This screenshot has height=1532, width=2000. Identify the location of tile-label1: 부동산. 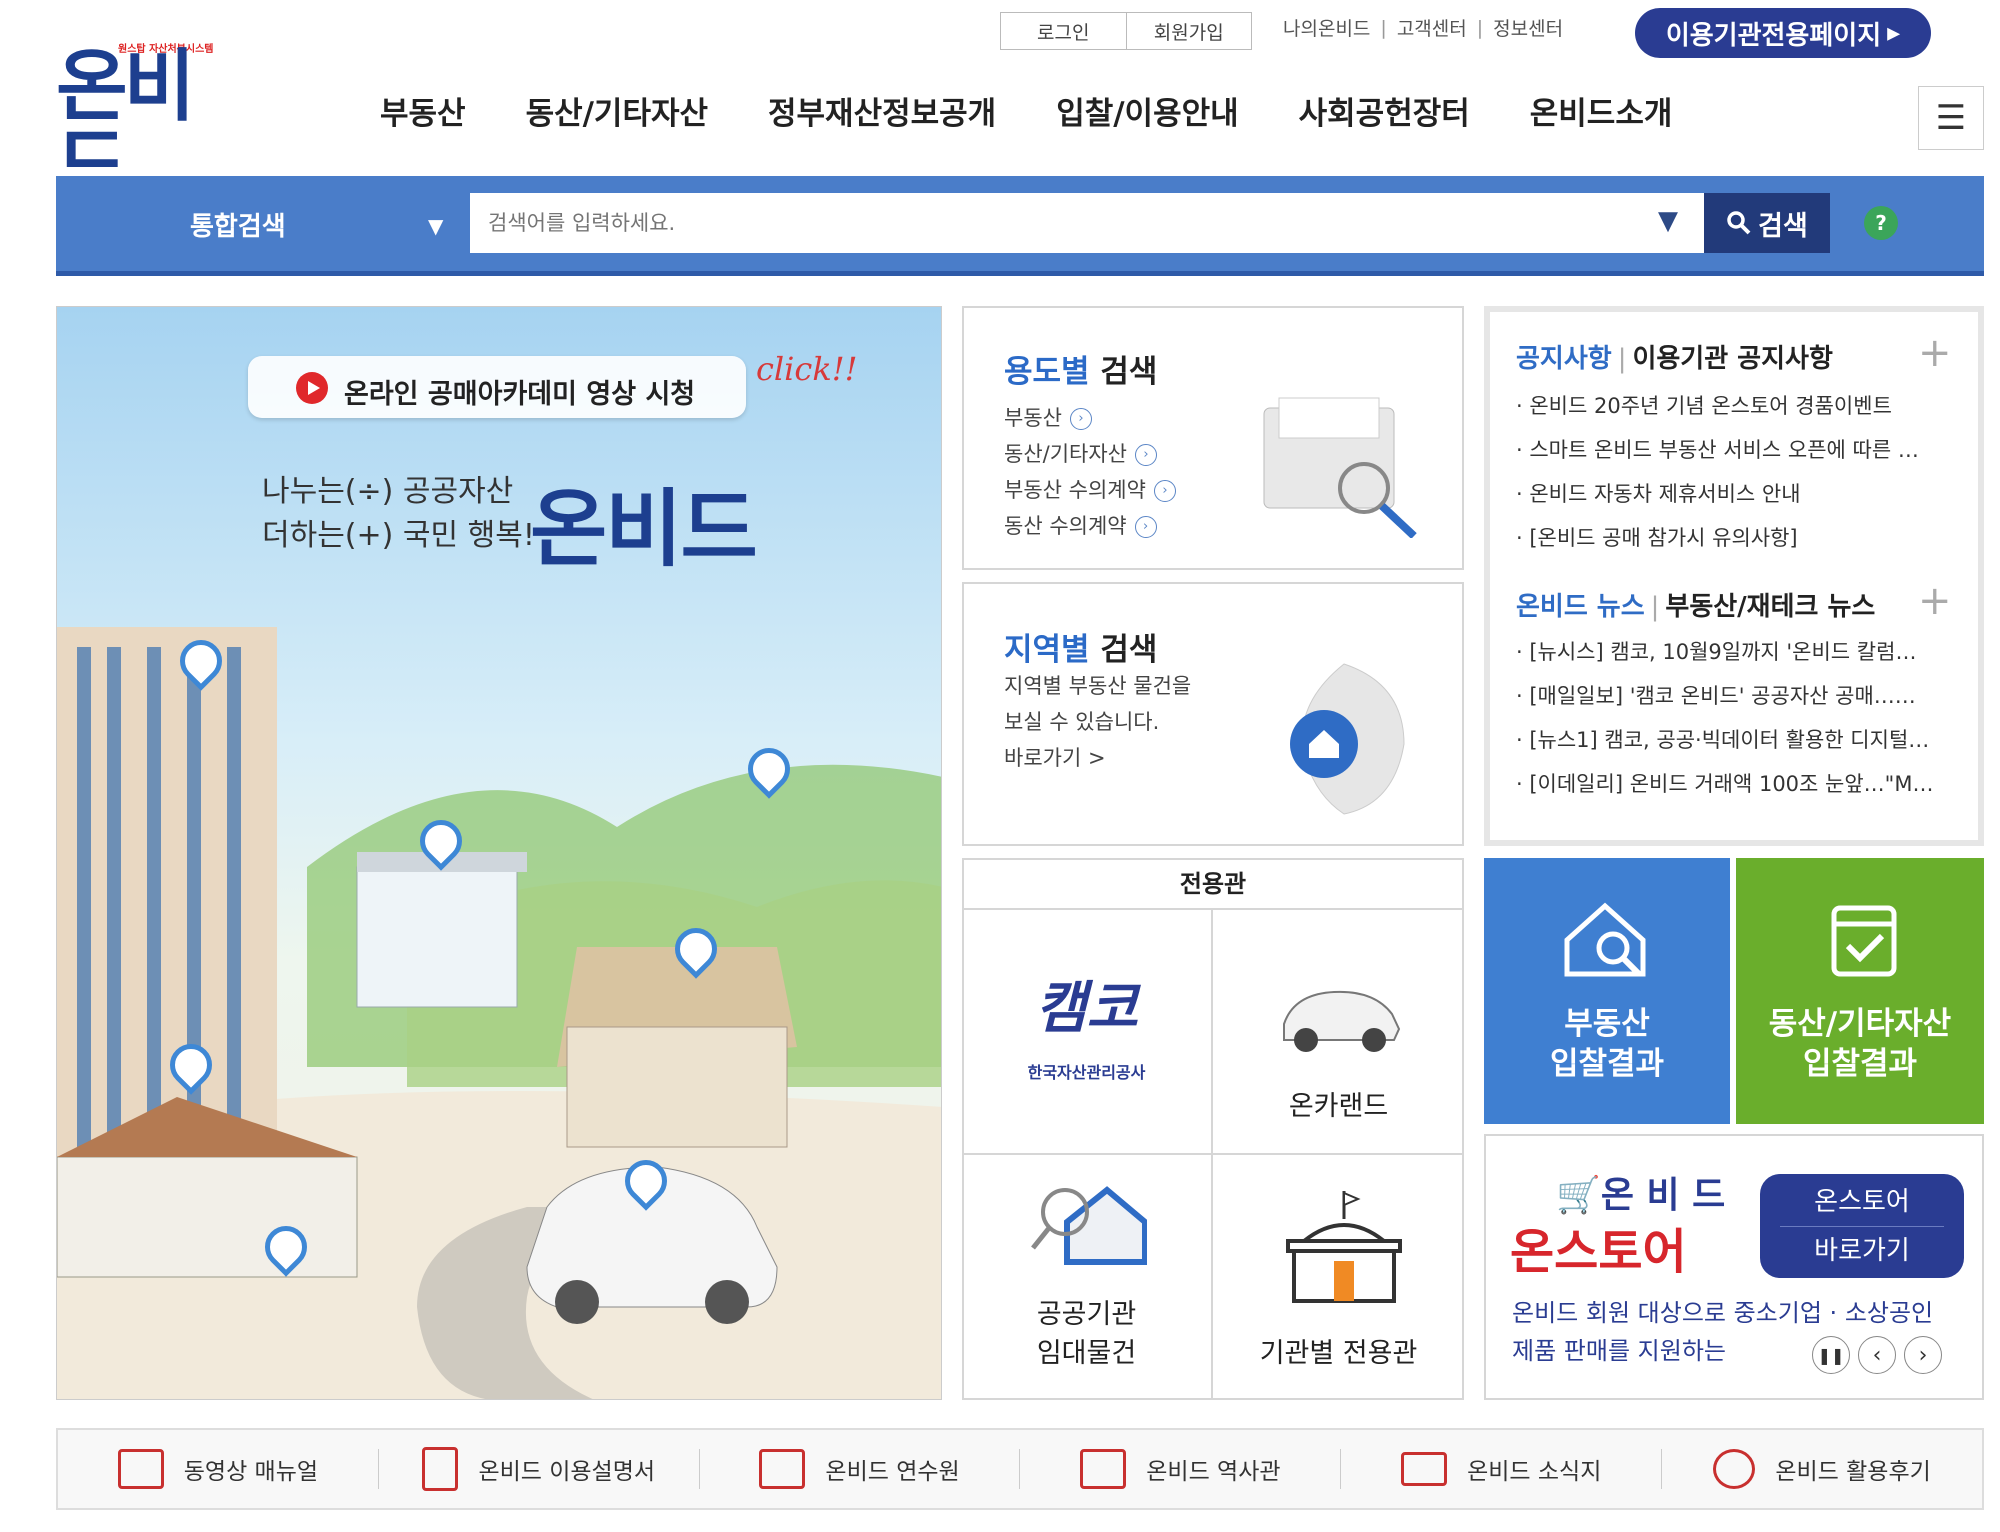
(1607, 1024).